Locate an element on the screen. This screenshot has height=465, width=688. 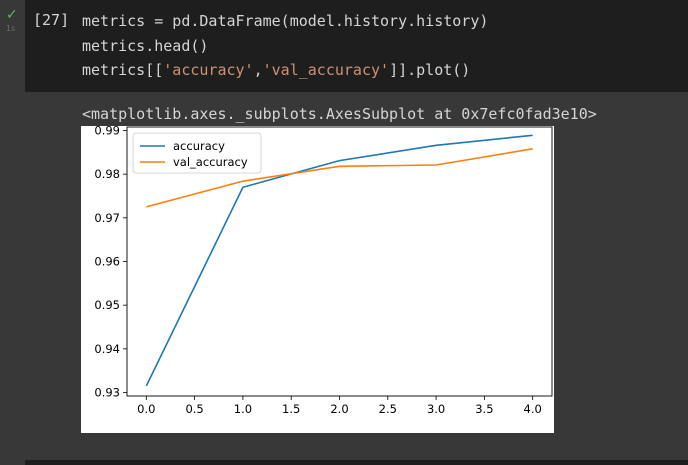
x-tick-label: 4.0 is located at coordinates (533, 409).